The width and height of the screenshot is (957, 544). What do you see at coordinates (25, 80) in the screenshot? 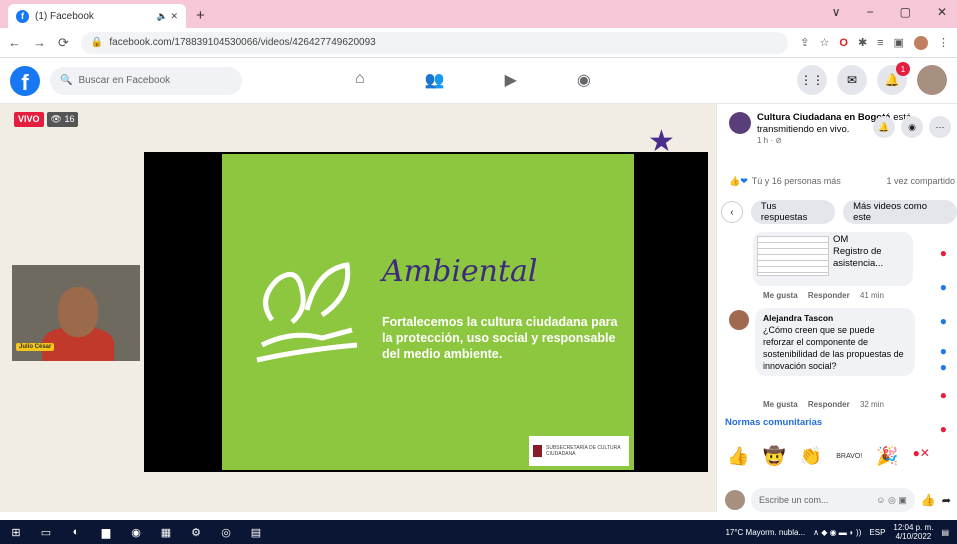
I see `facebook-logo-icon: f` at bounding box center [25, 80].